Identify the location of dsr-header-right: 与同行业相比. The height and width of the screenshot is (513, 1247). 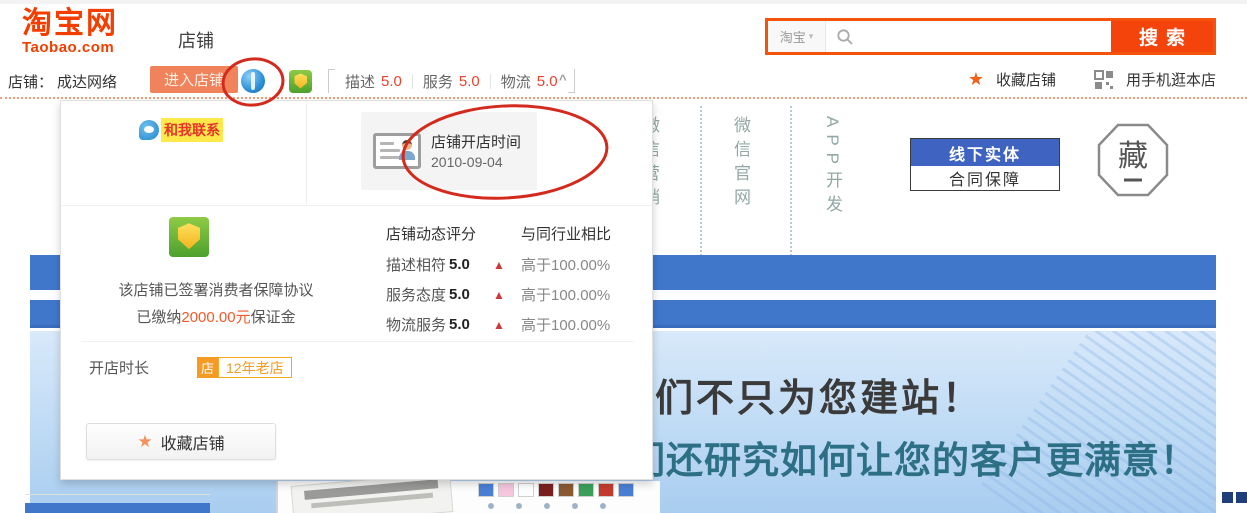
(566, 234).